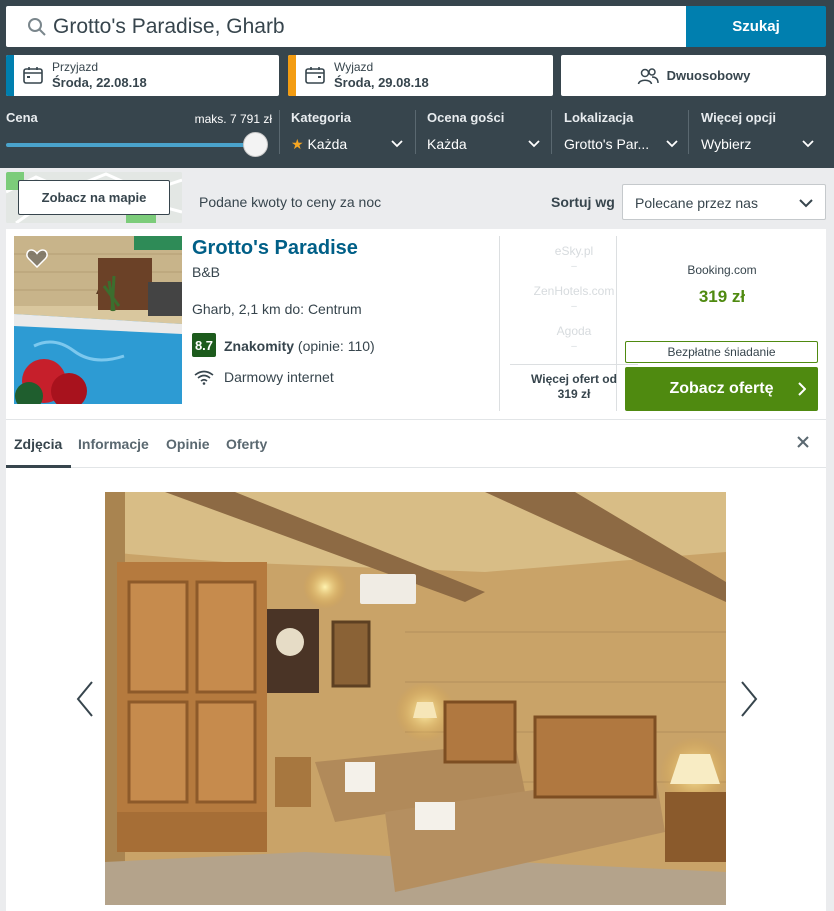 This screenshot has width=834, height=911. Describe the element at coordinates (803, 442) in the screenshot. I see `close-icon` at that location.